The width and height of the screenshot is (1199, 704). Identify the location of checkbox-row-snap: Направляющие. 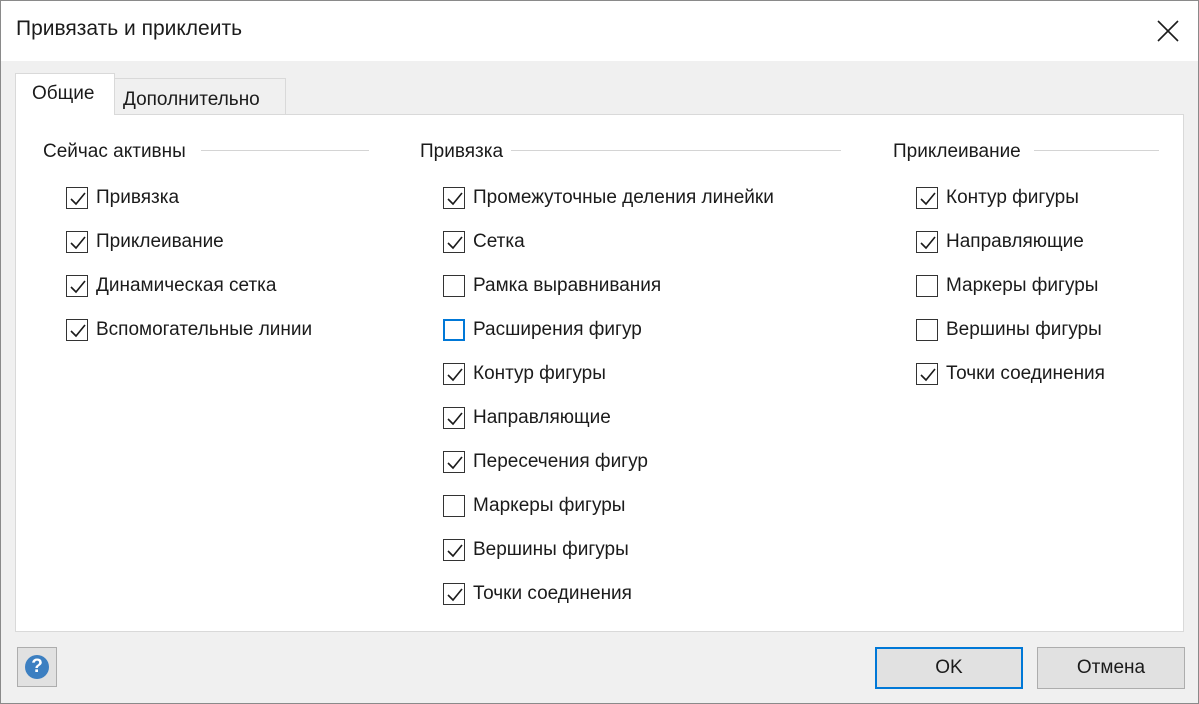
(527, 418).